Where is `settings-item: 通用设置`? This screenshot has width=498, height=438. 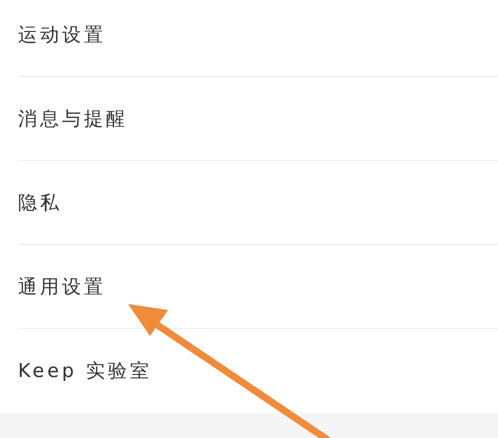
settings-item: 通用设置 is located at coordinates (62, 287).